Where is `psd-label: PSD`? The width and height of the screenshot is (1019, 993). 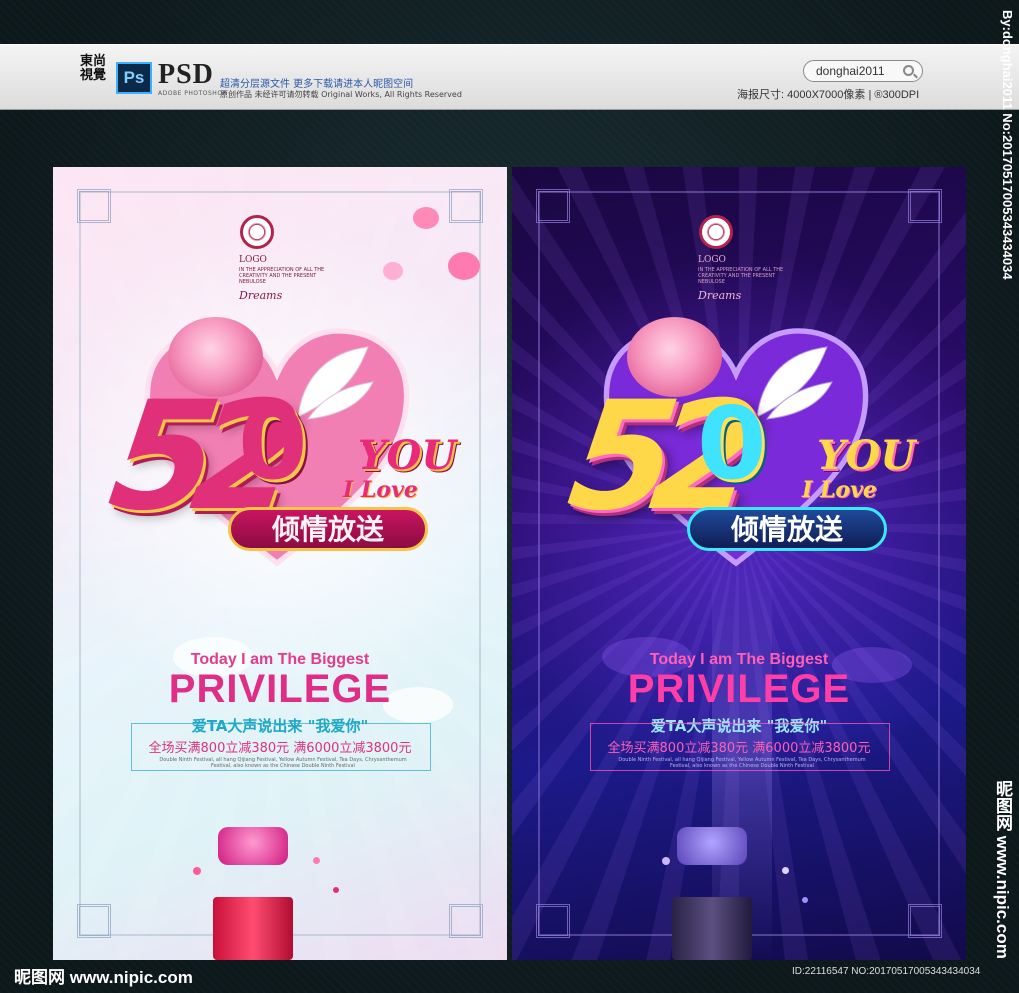
psd-label: PSD is located at coordinates (186, 74).